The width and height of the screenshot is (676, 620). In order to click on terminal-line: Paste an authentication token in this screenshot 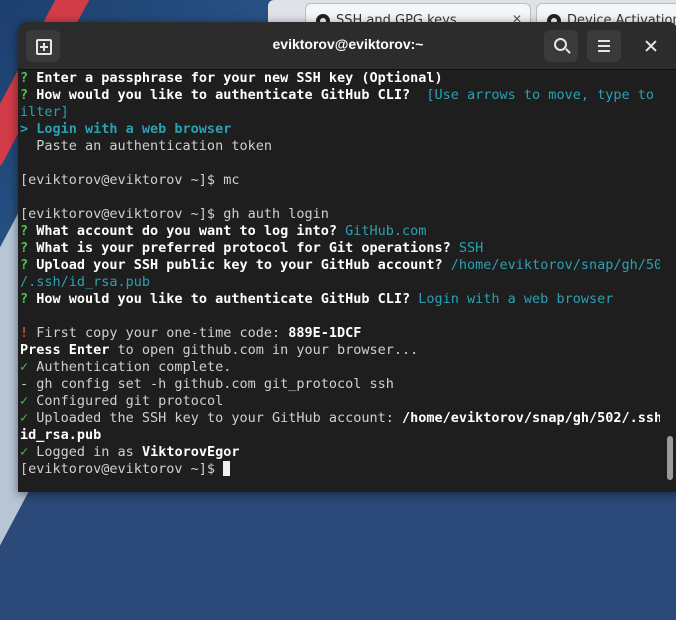, I will do `click(340, 146)`.